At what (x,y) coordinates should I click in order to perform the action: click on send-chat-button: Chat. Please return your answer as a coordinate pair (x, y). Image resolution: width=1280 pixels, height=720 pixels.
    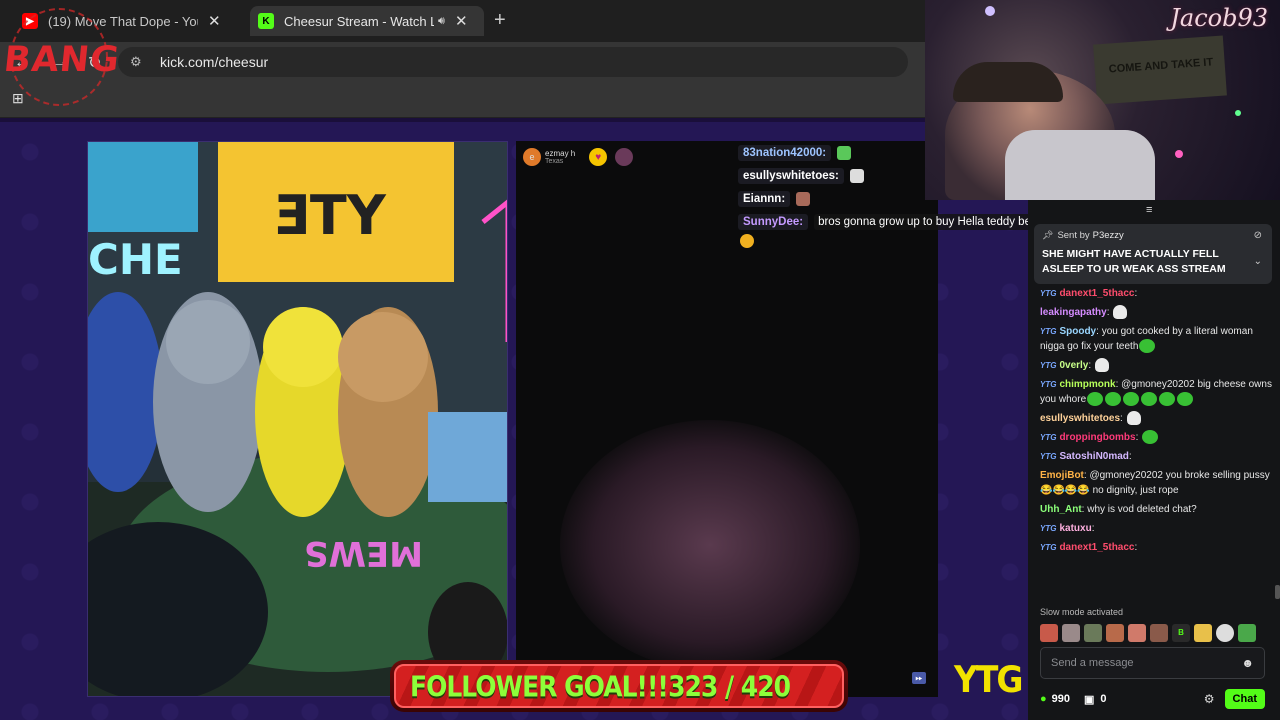
    Looking at the image, I should click on (1244, 699).